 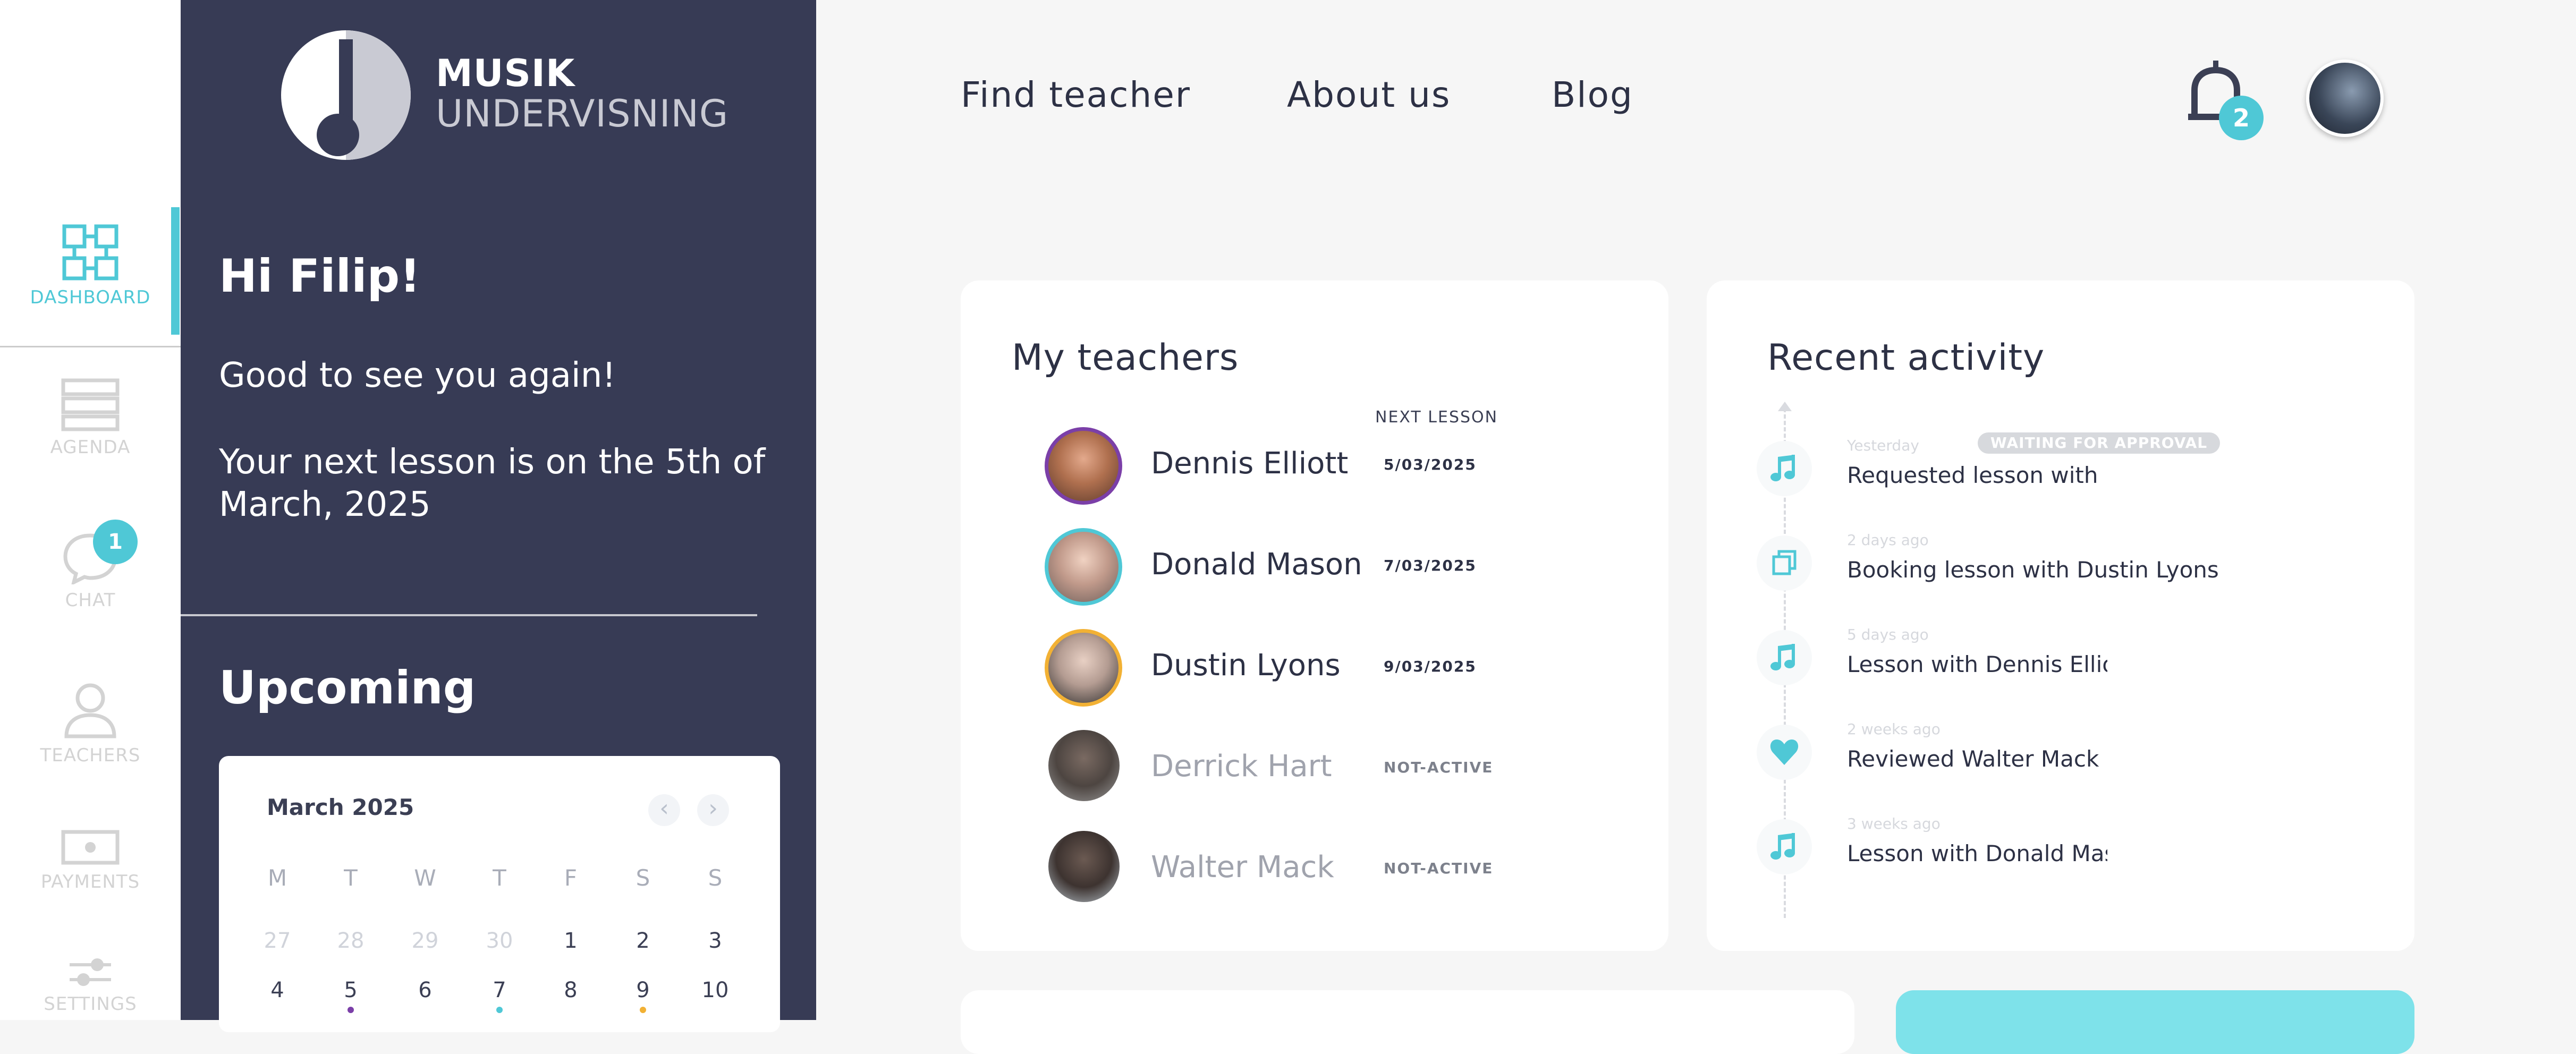 I want to click on calendar-day: 3, so click(x=715, y=941).